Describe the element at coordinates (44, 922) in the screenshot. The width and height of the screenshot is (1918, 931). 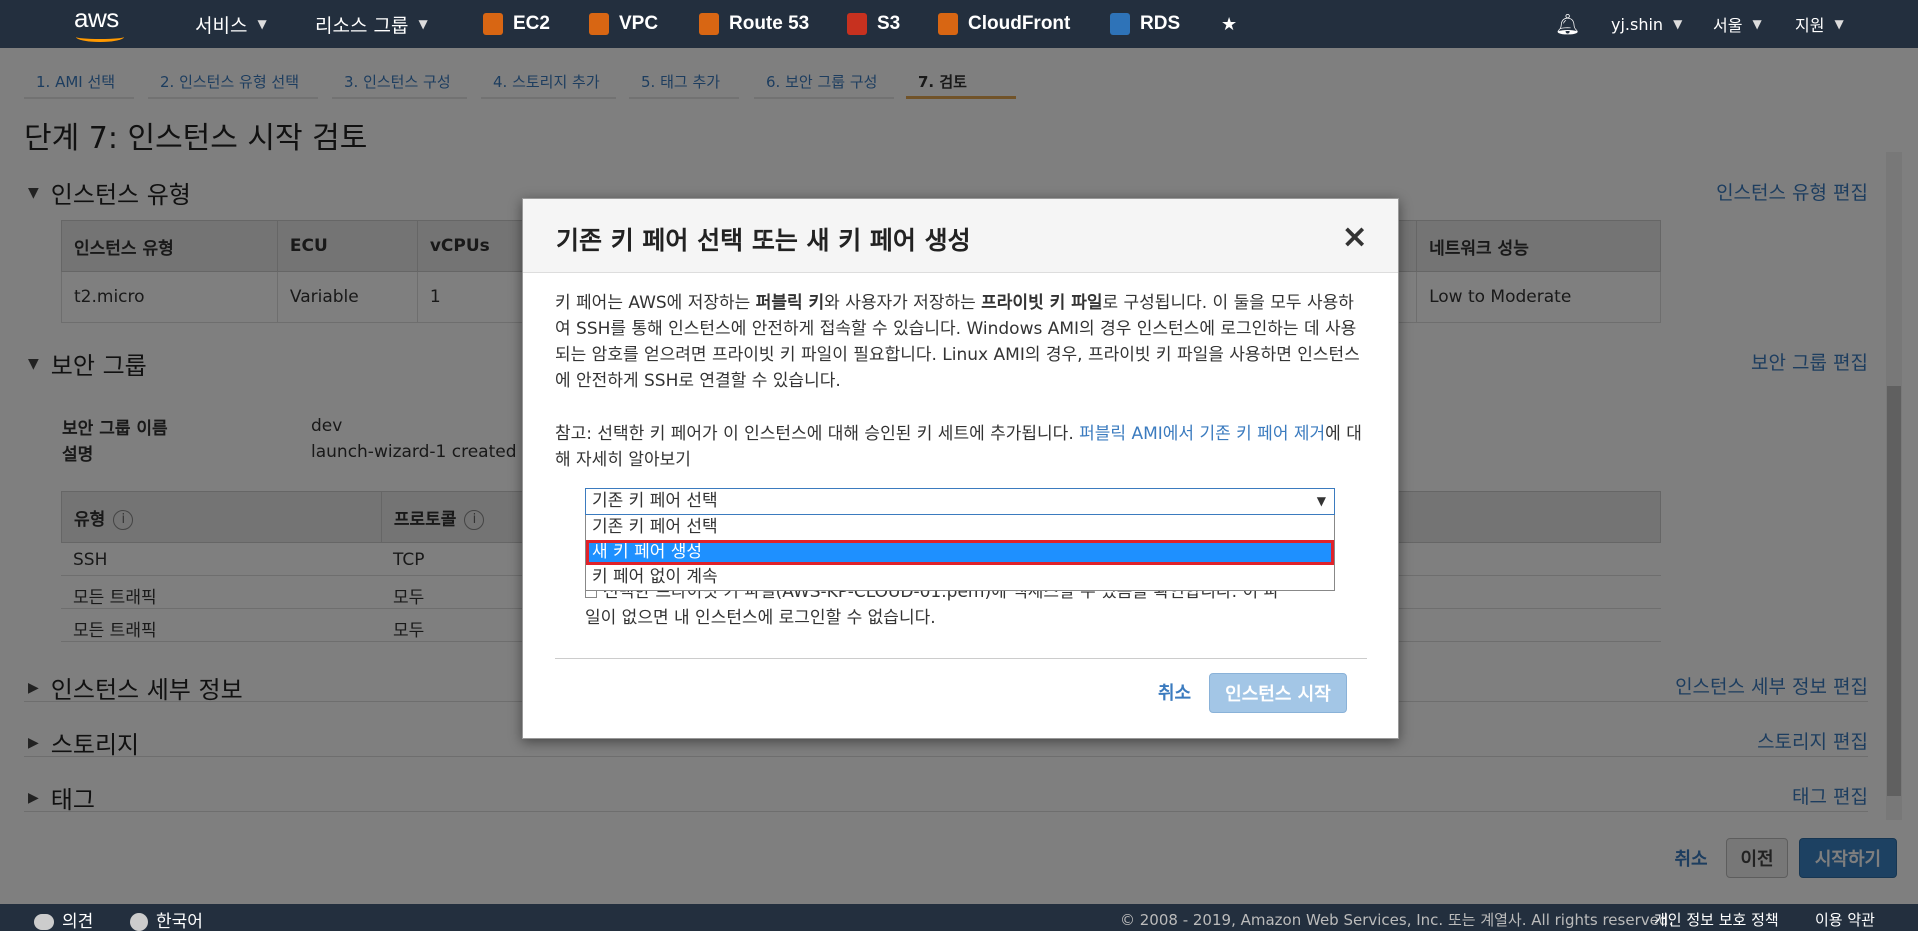
I see `chat-bubble-icon` at that location.